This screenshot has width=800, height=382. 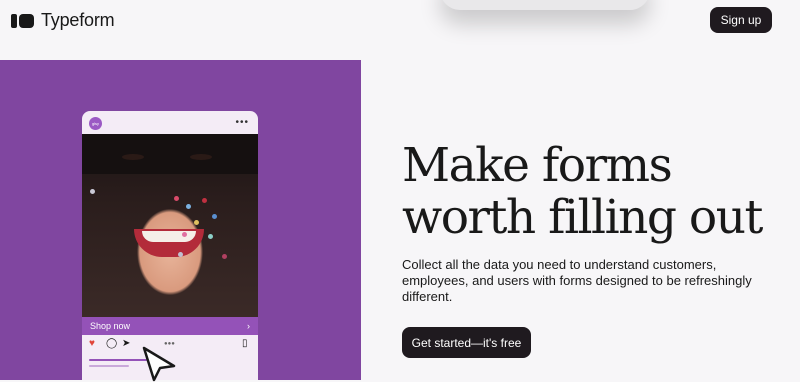 I want to click on shop-now-label: Shop now, so click(x=110, y=326).